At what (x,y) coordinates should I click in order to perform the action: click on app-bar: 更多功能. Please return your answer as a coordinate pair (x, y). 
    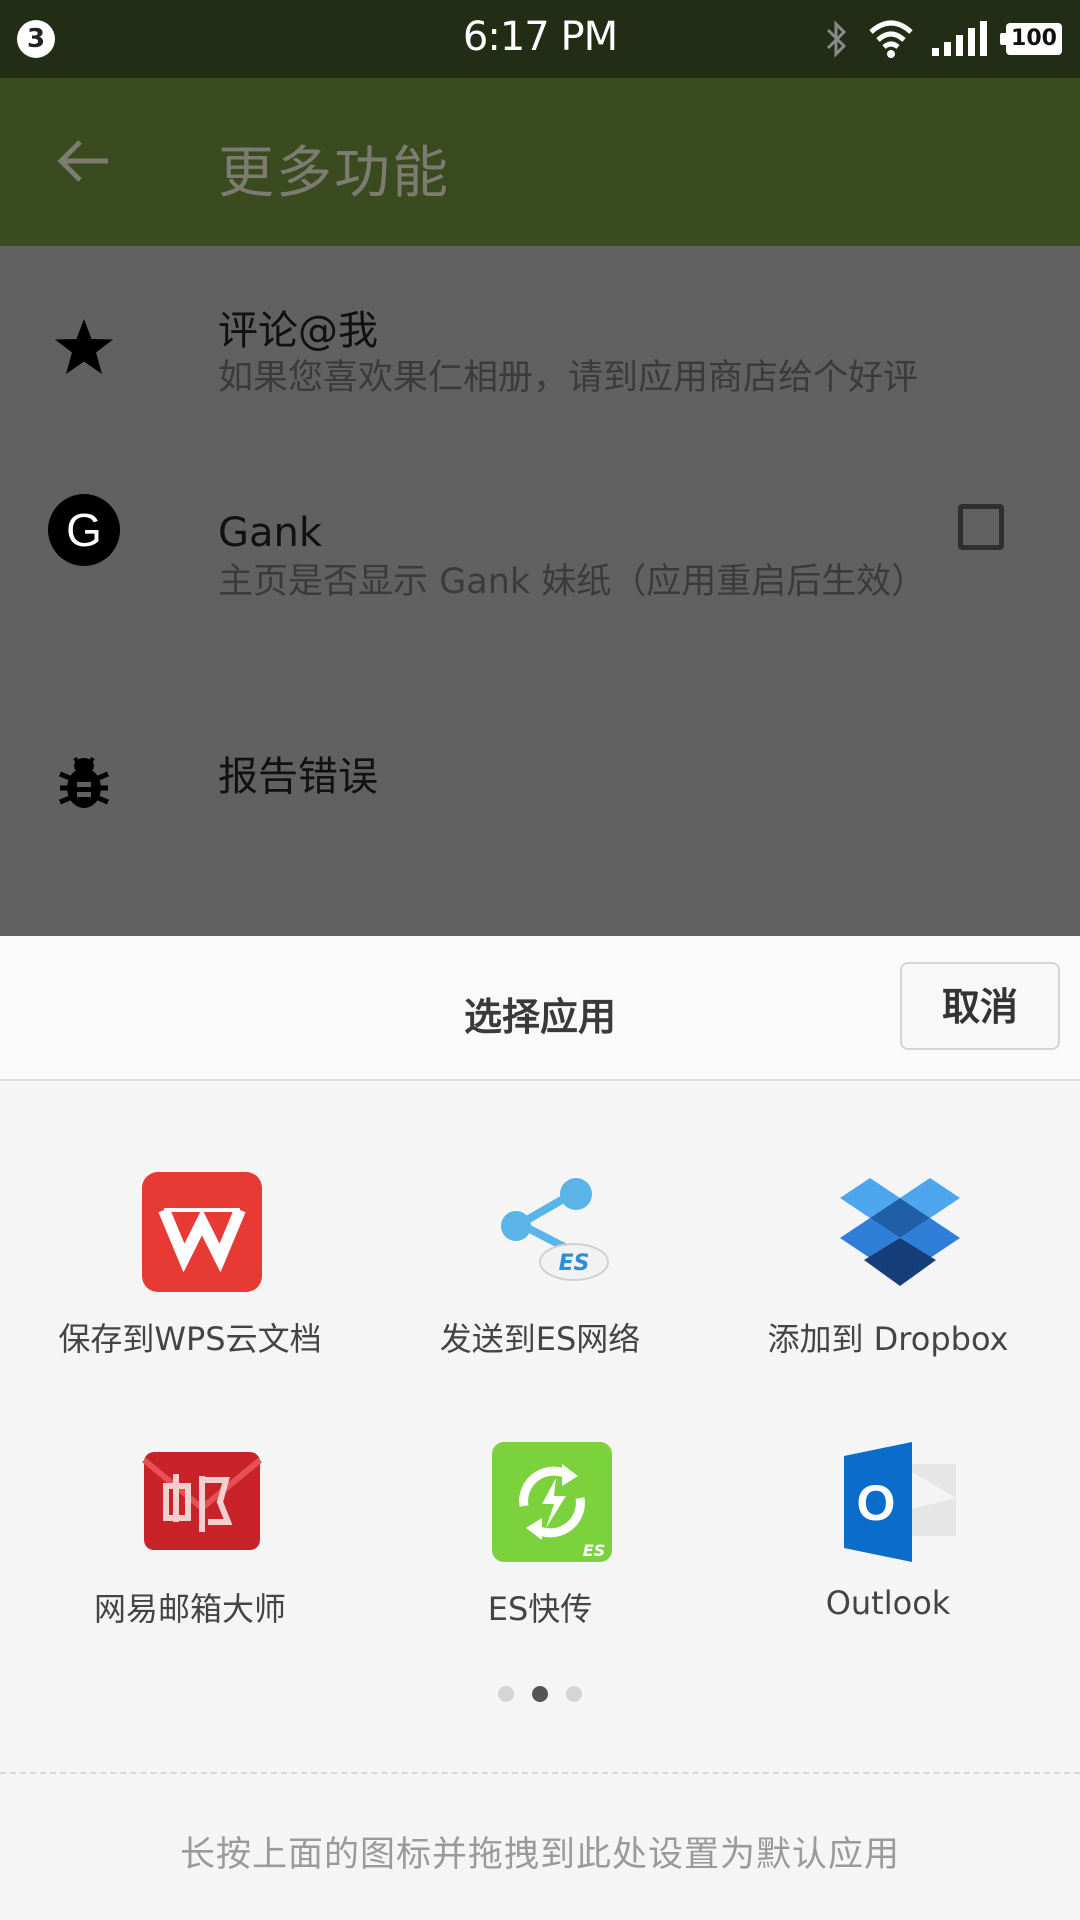
    Looking at the image, I should click on (540, 162).